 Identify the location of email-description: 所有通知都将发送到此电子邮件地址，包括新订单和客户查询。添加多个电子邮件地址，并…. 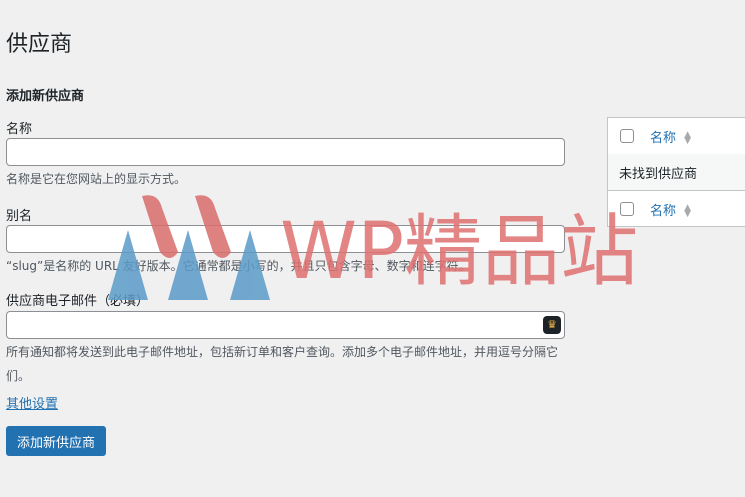
(282, 364).